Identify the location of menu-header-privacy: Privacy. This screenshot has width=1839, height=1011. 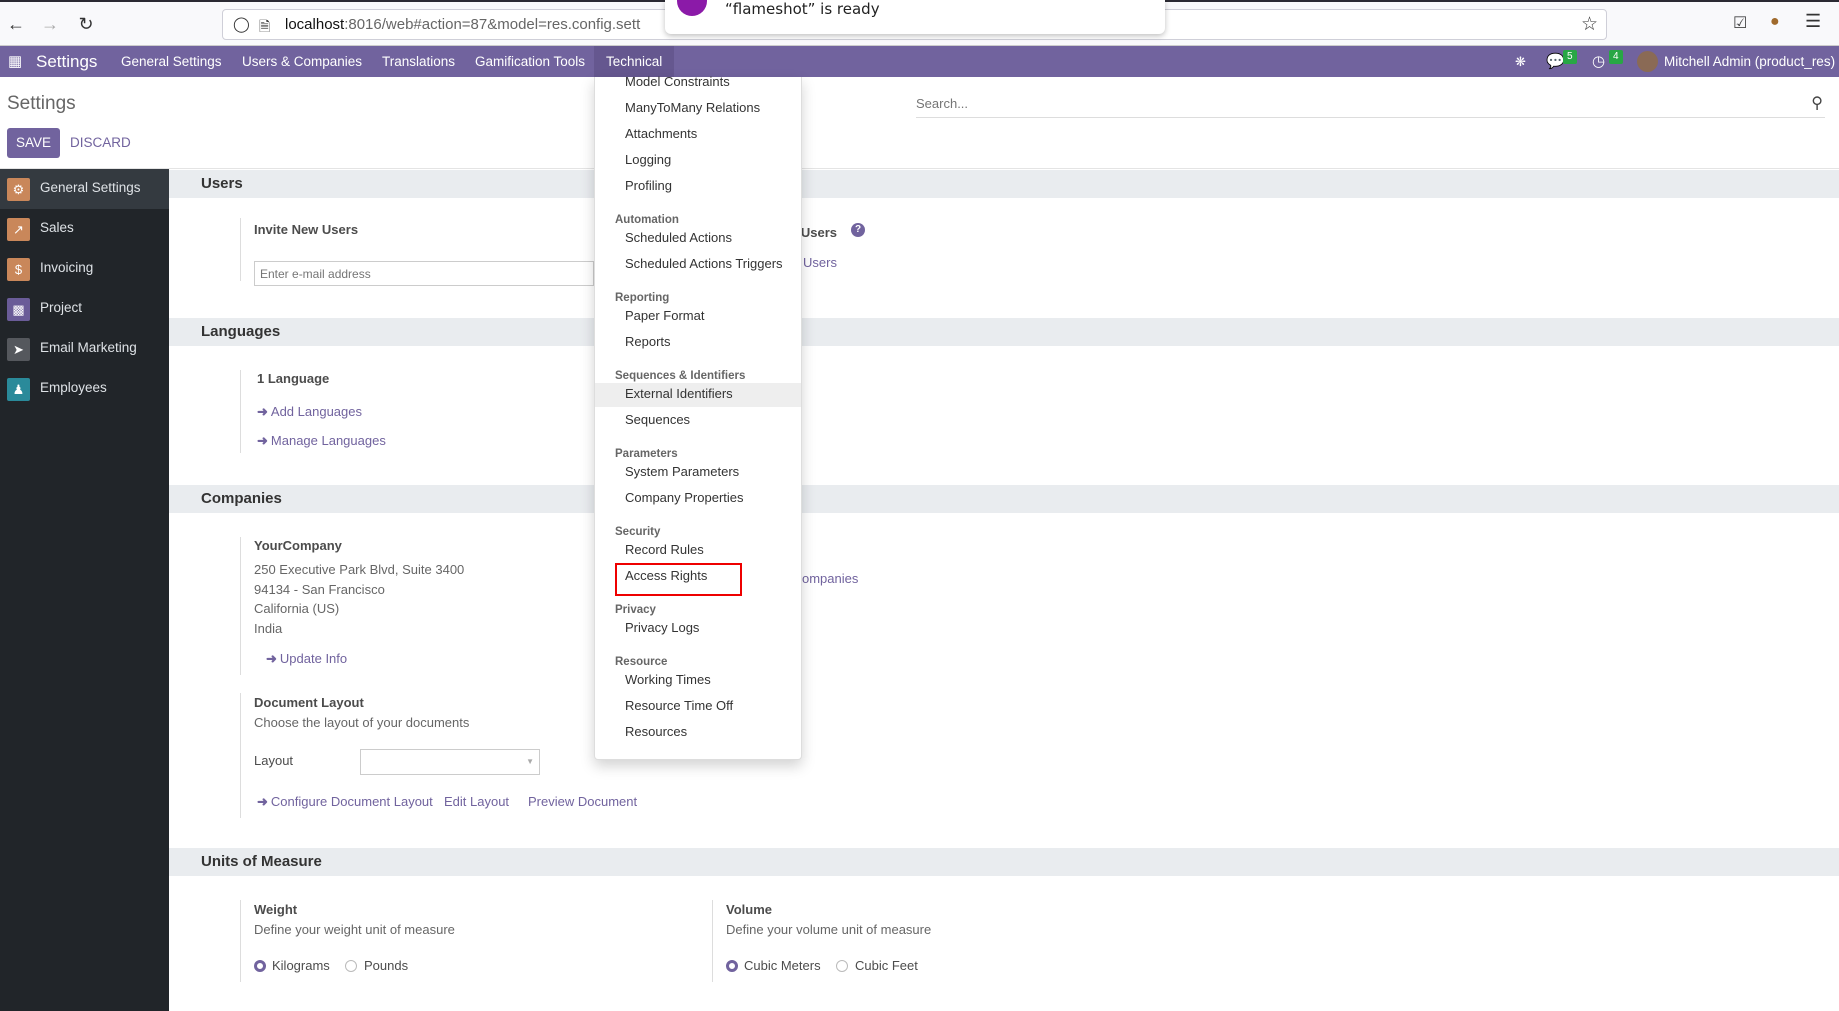
(635, 610).